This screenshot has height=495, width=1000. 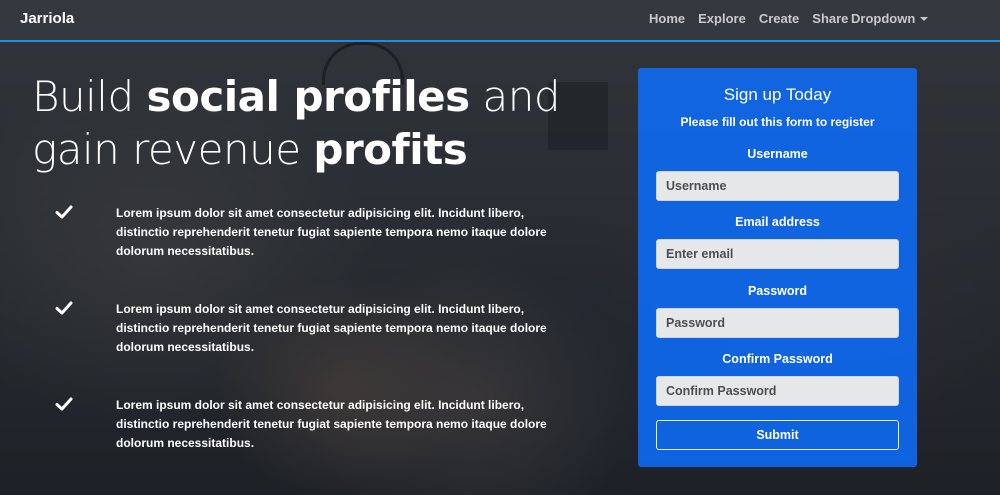 What do you see at coordinates (173, 149) in the screenshot?
I see `hero-line2-light: gain revenue` at bounding box center [173, 149].